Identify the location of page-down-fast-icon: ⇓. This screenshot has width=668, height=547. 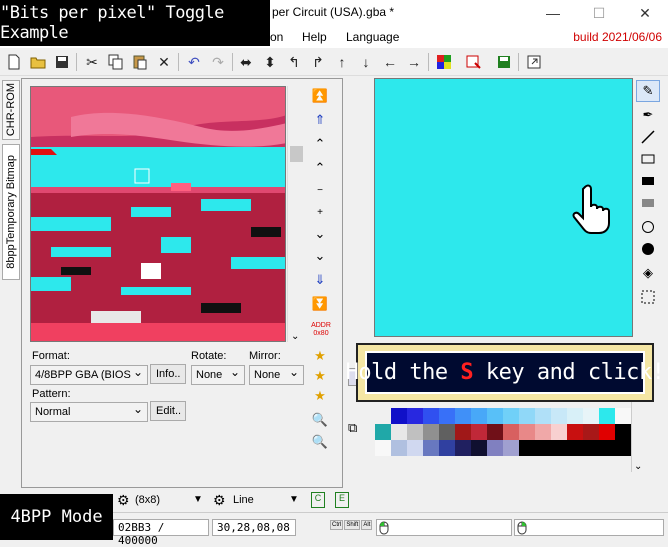
(320, 280).